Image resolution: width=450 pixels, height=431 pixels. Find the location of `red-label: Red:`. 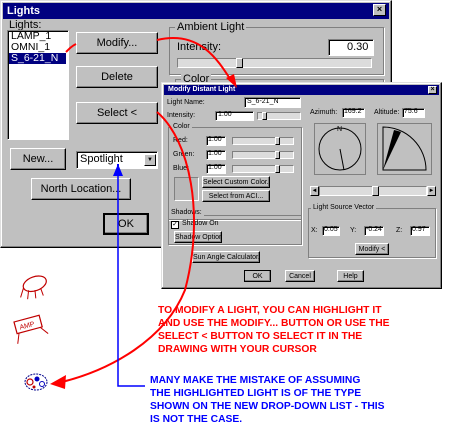

red-label: Red: is located at coordinates (180, 140).